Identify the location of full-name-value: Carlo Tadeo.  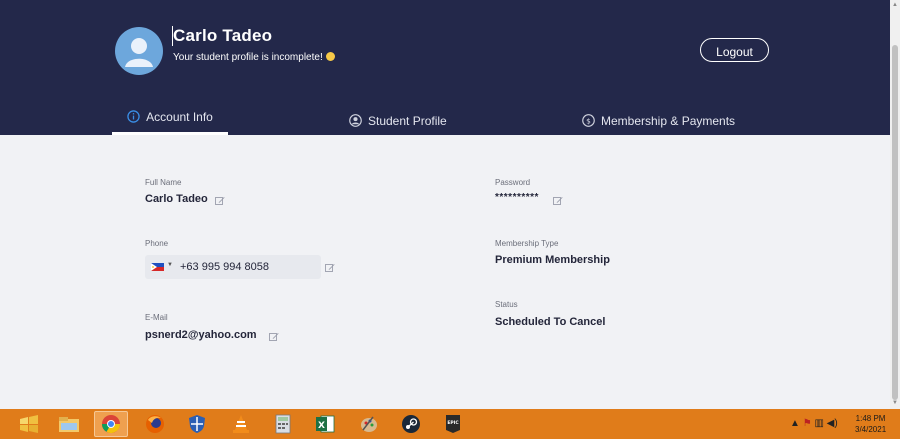
(176, 199).